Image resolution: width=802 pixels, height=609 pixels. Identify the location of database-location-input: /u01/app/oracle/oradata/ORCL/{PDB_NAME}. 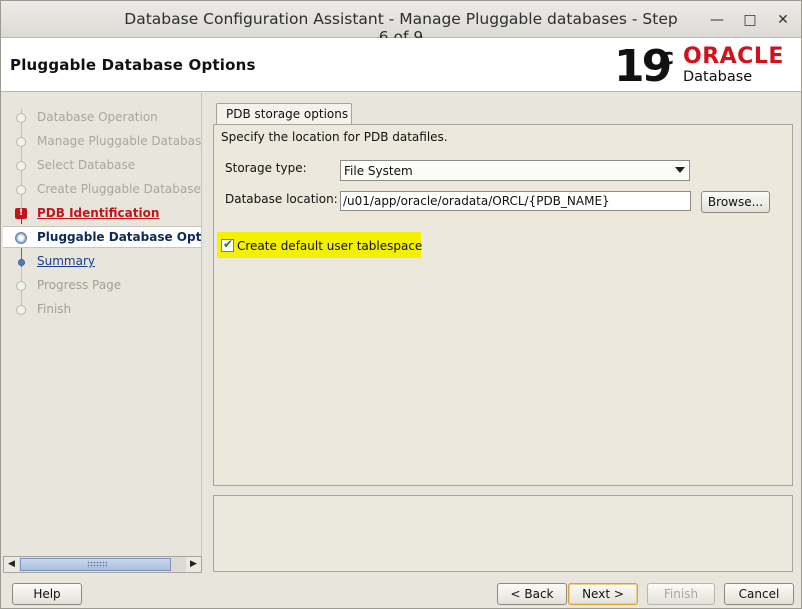
(515, 201).